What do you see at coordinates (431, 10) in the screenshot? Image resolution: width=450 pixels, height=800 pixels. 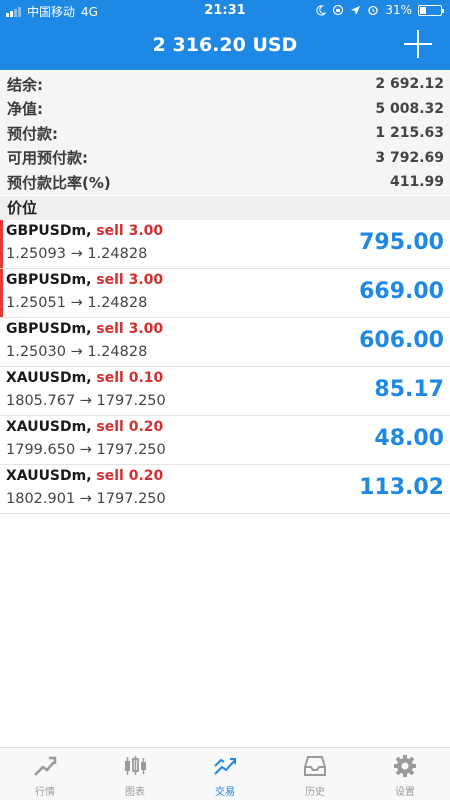 I see `battery-icon` at bounding box center [431, 10].